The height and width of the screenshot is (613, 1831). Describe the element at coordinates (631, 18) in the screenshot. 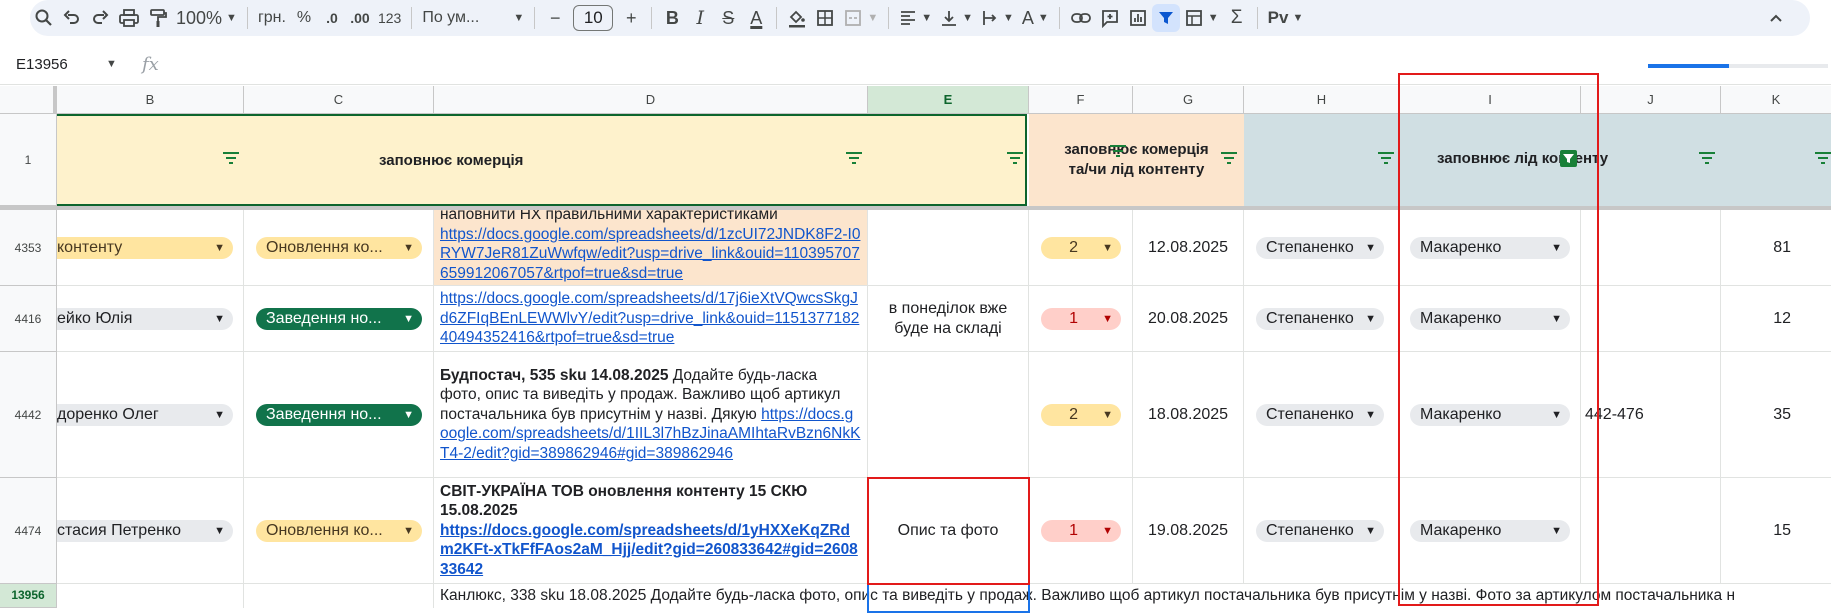

I see `font-size-increase-button: +` at that location.